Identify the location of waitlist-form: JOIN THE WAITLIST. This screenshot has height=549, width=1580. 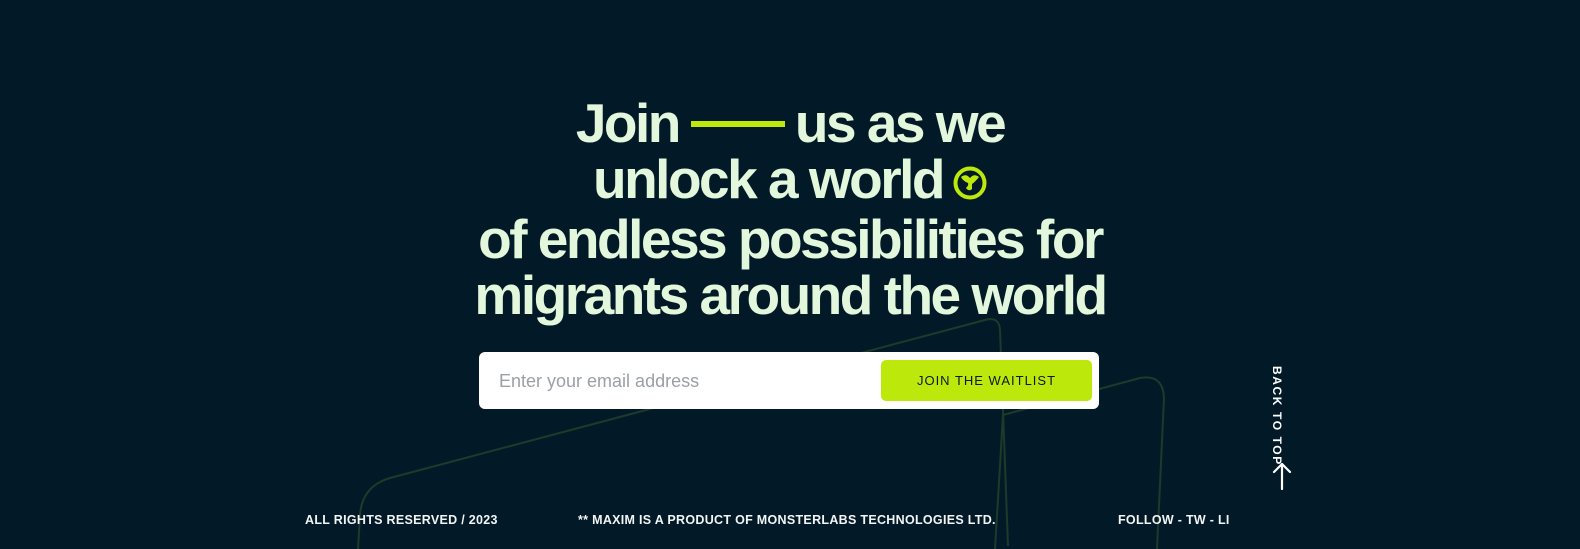
(789, 381).